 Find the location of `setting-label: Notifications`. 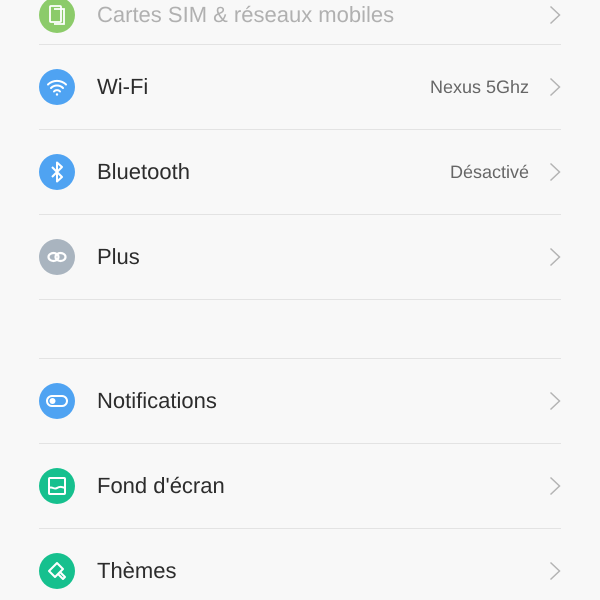

setting-label: Notifications is located at coordinates (323, 401).